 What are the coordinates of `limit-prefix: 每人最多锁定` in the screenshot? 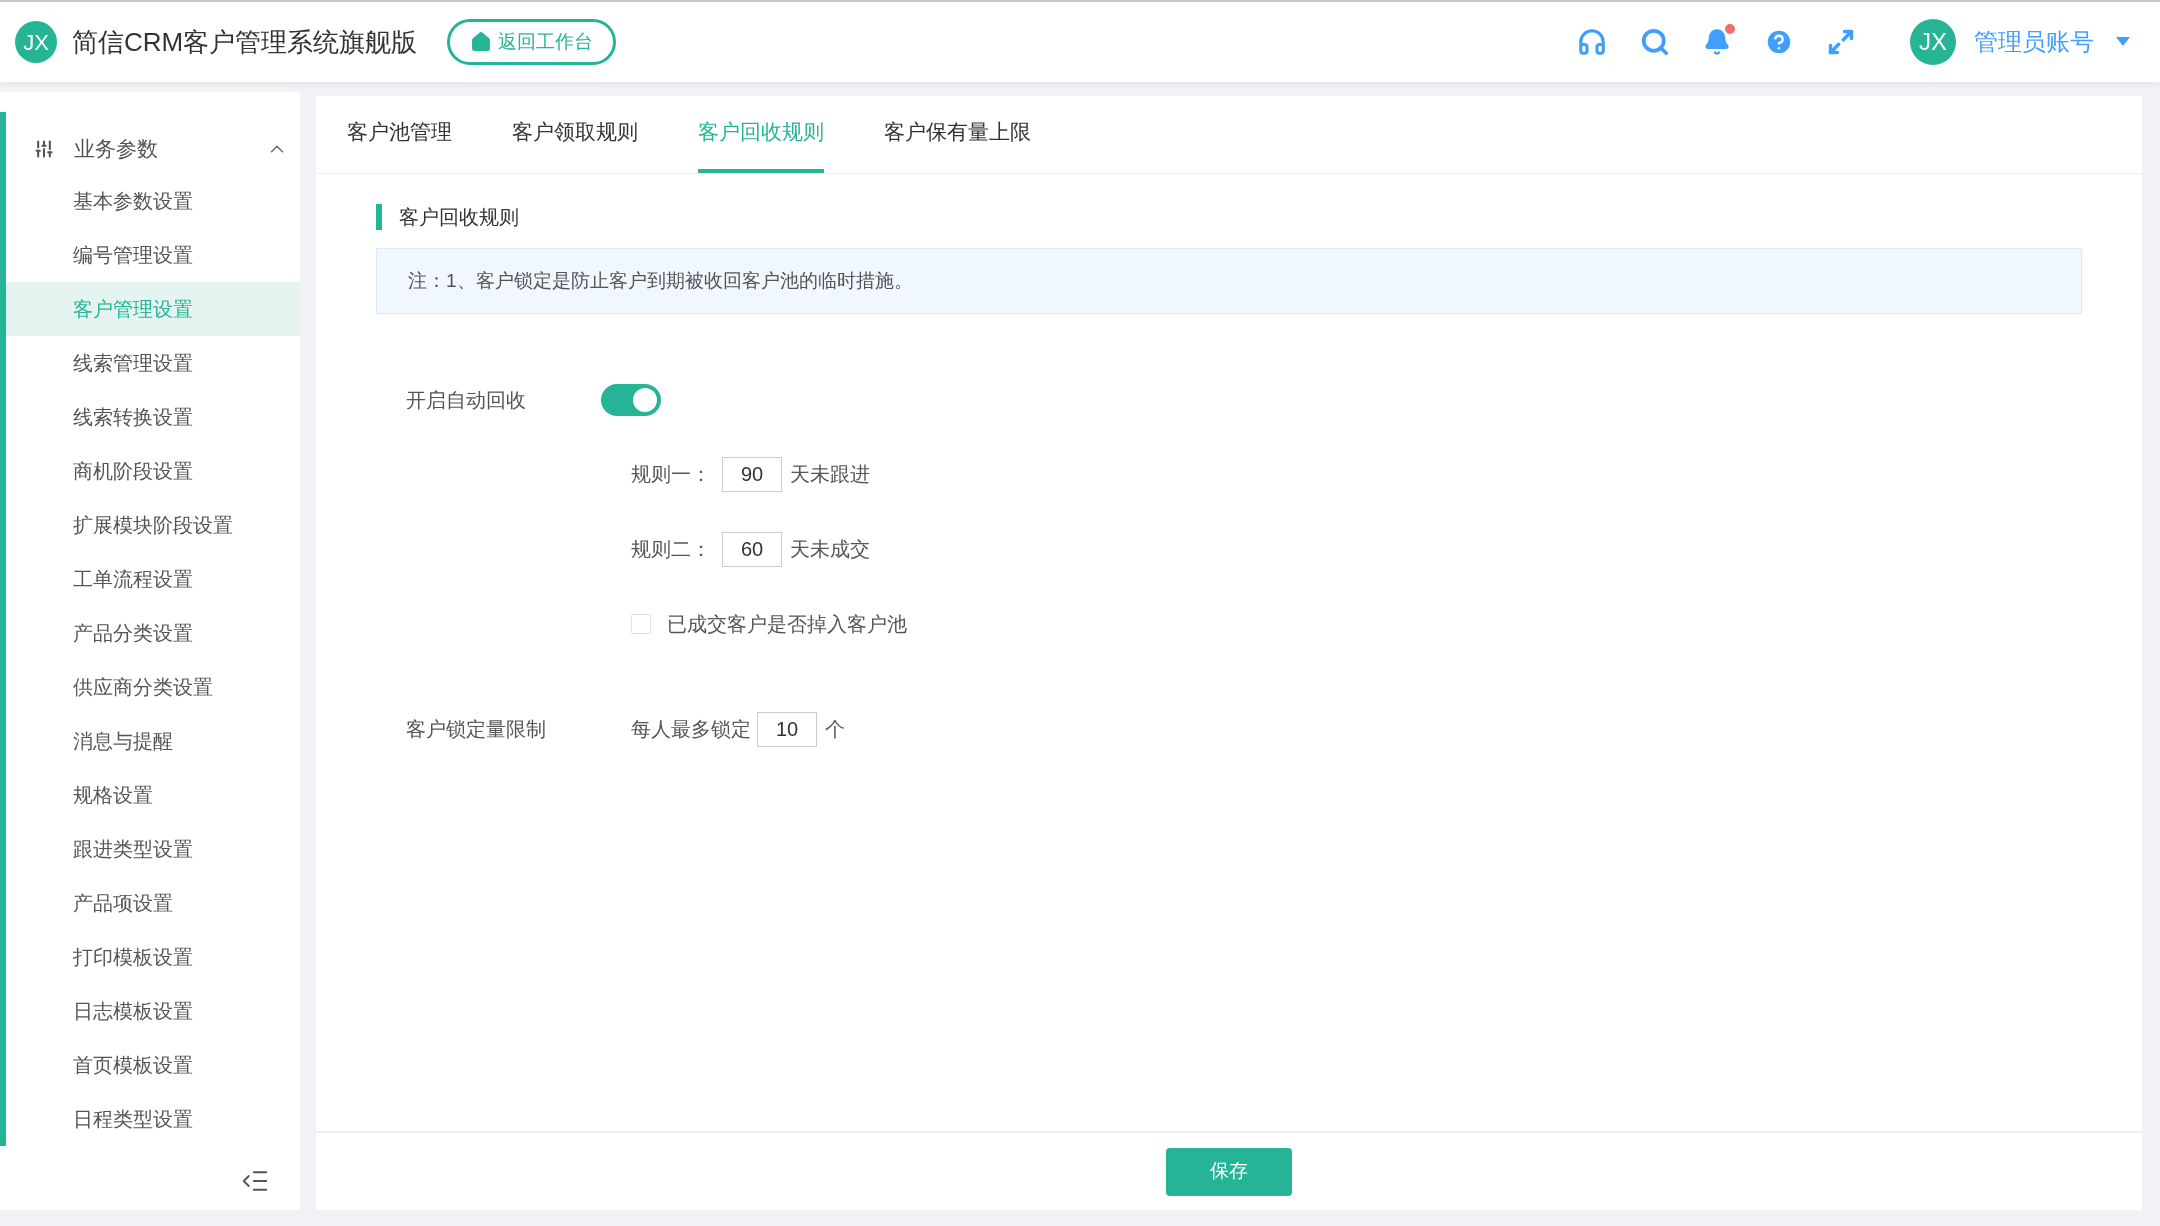 It's located at (691, 729).